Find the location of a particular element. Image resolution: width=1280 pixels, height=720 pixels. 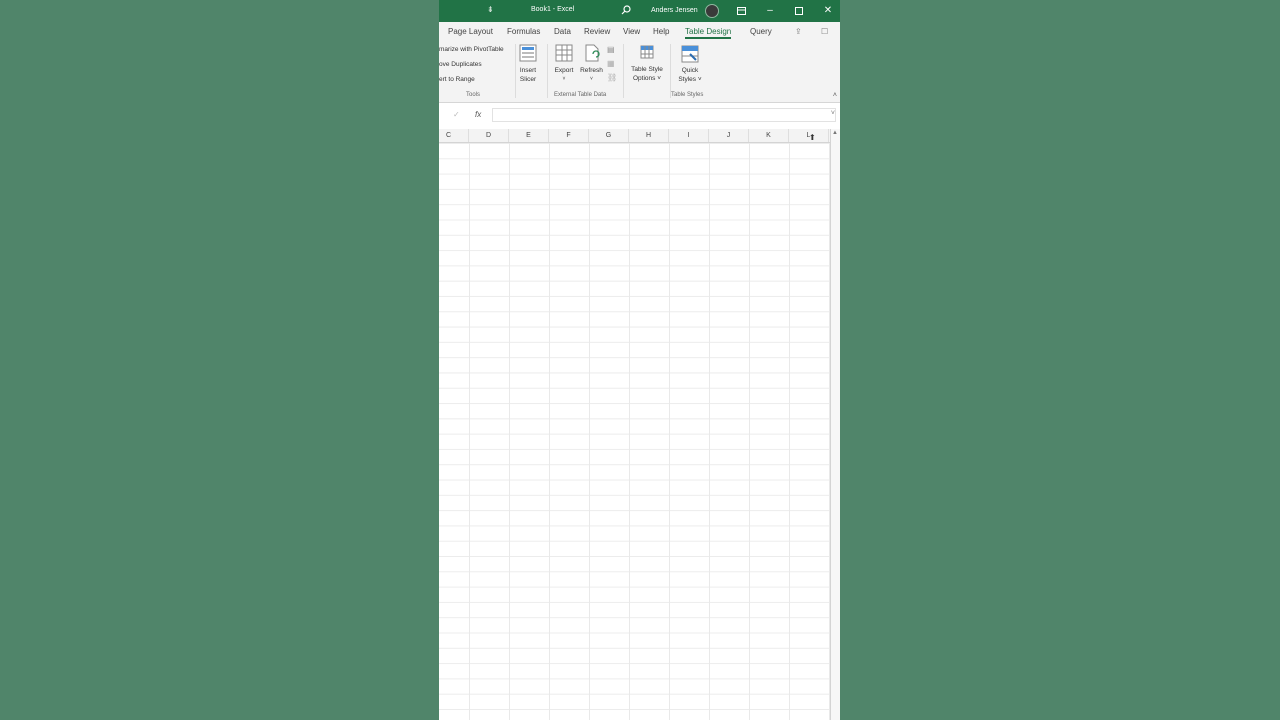

export-button: Export is located at coordinates (564, 70).